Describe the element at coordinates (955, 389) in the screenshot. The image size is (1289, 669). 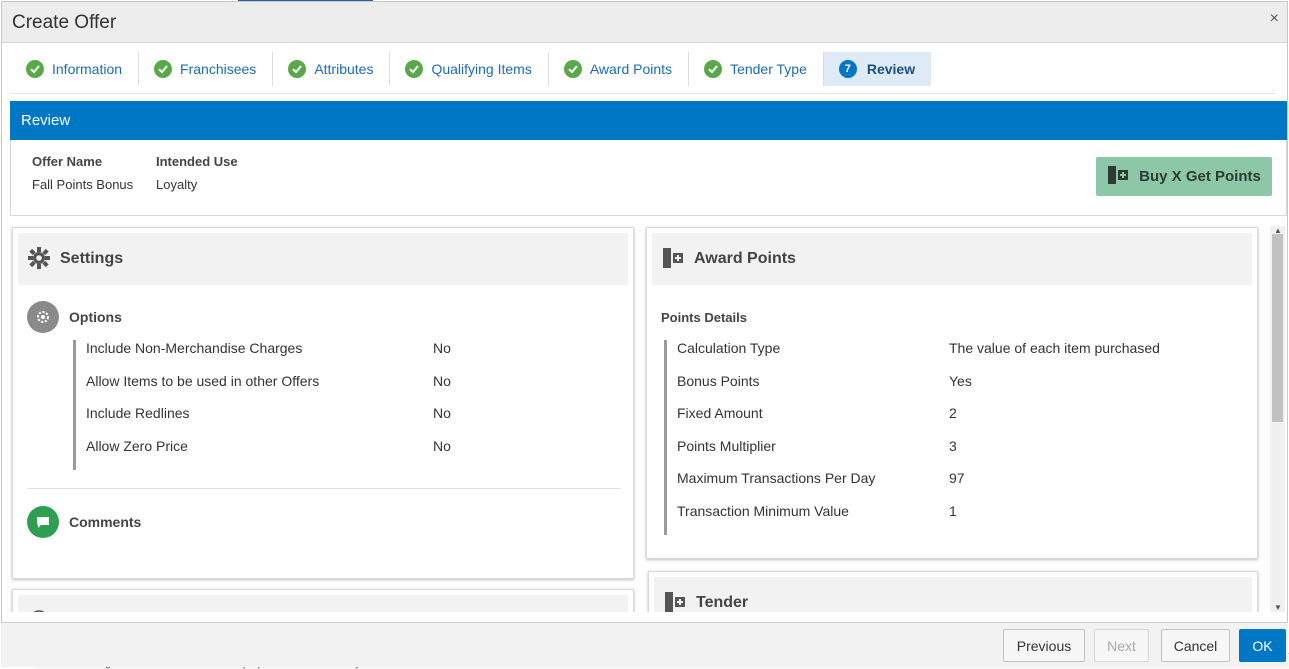
I see `detail-row: Bonus Points Yes` at that location.